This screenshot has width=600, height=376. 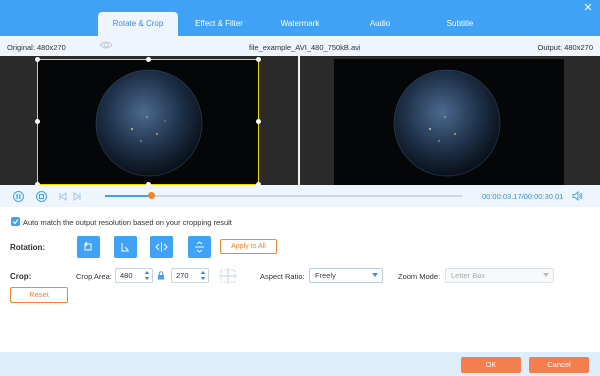 I want to click on flip-vertical-button, so click(x=199, y=247).